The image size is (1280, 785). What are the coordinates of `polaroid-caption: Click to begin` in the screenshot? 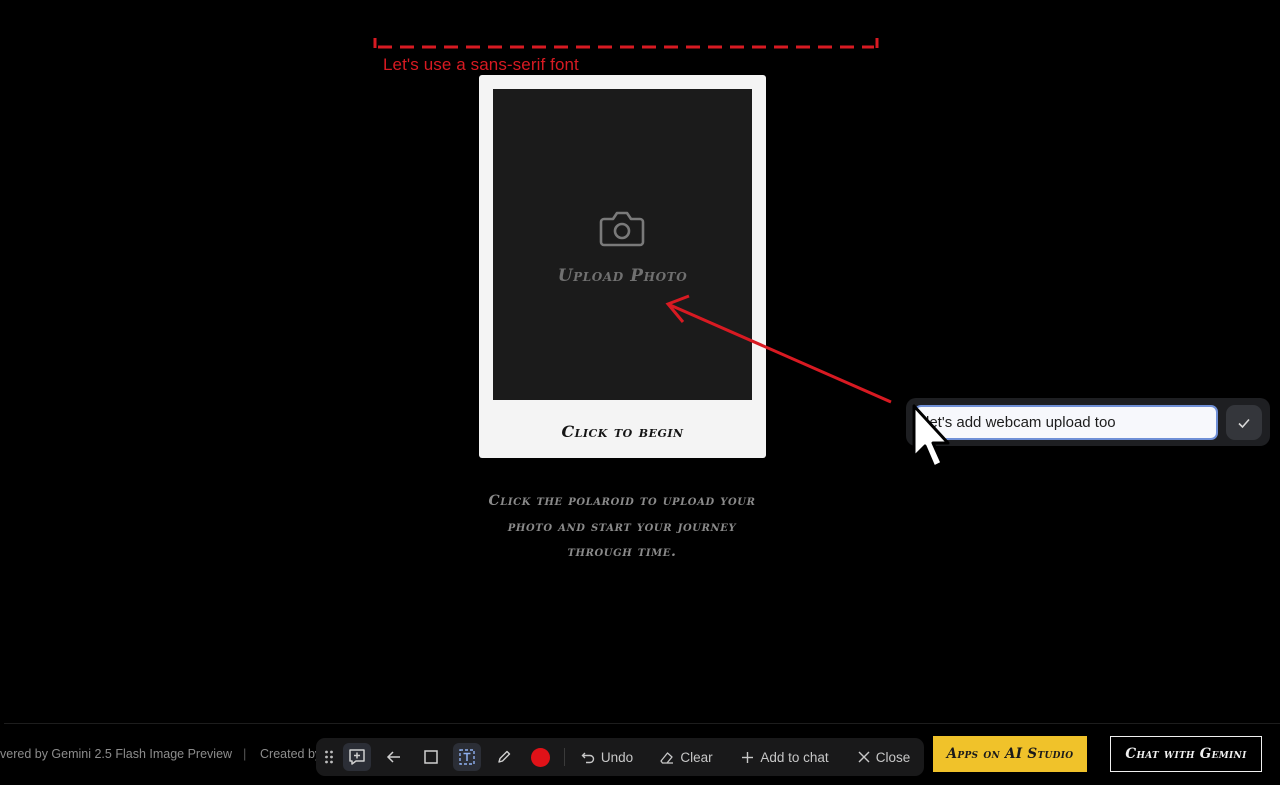 It's located at (622, 431).